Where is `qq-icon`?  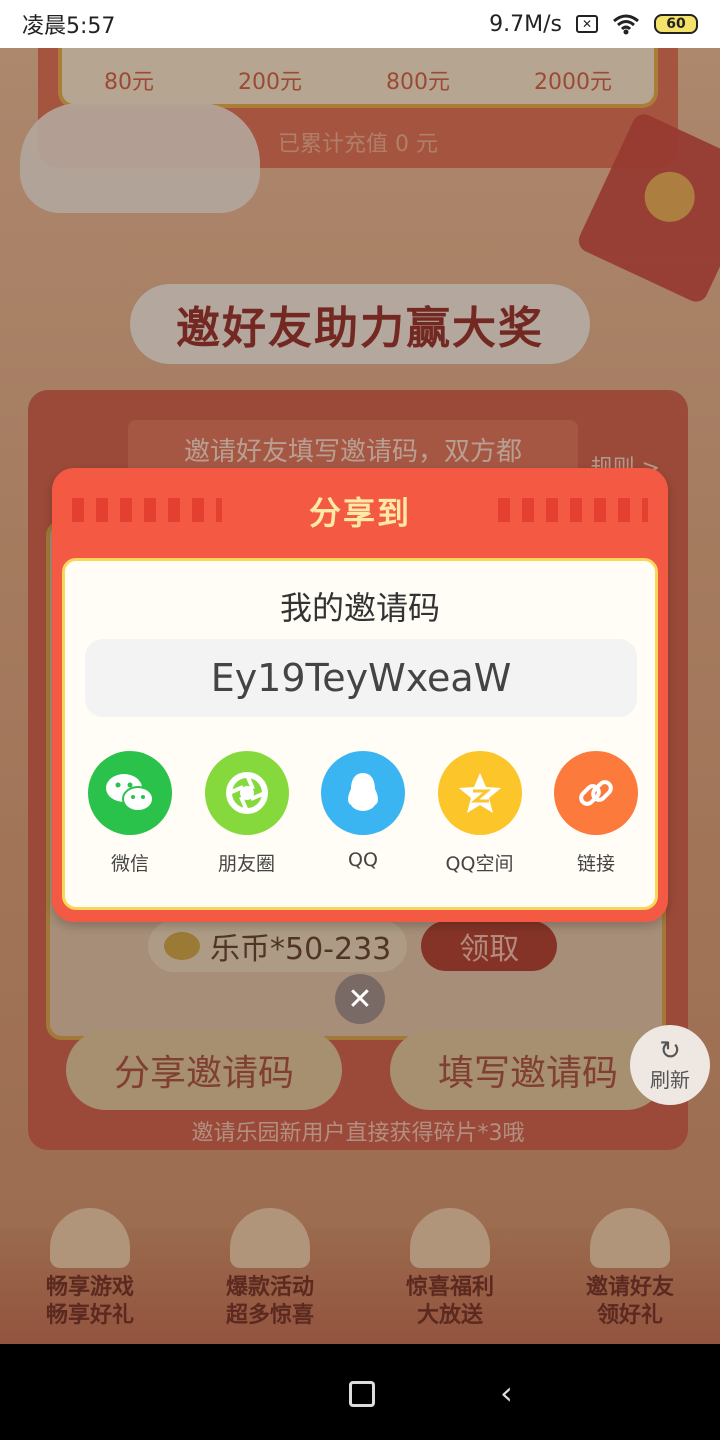 qq-icon is located at coordinates (363, 793).